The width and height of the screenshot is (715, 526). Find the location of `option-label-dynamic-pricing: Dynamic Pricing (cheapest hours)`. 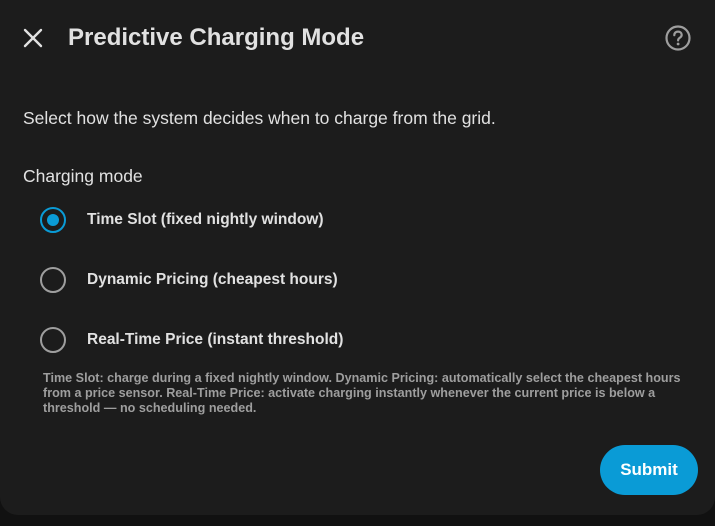

option-label-dynamic-pricing: Dynamic Pricing (cheapest hours) is located at coordinates (212, 279).